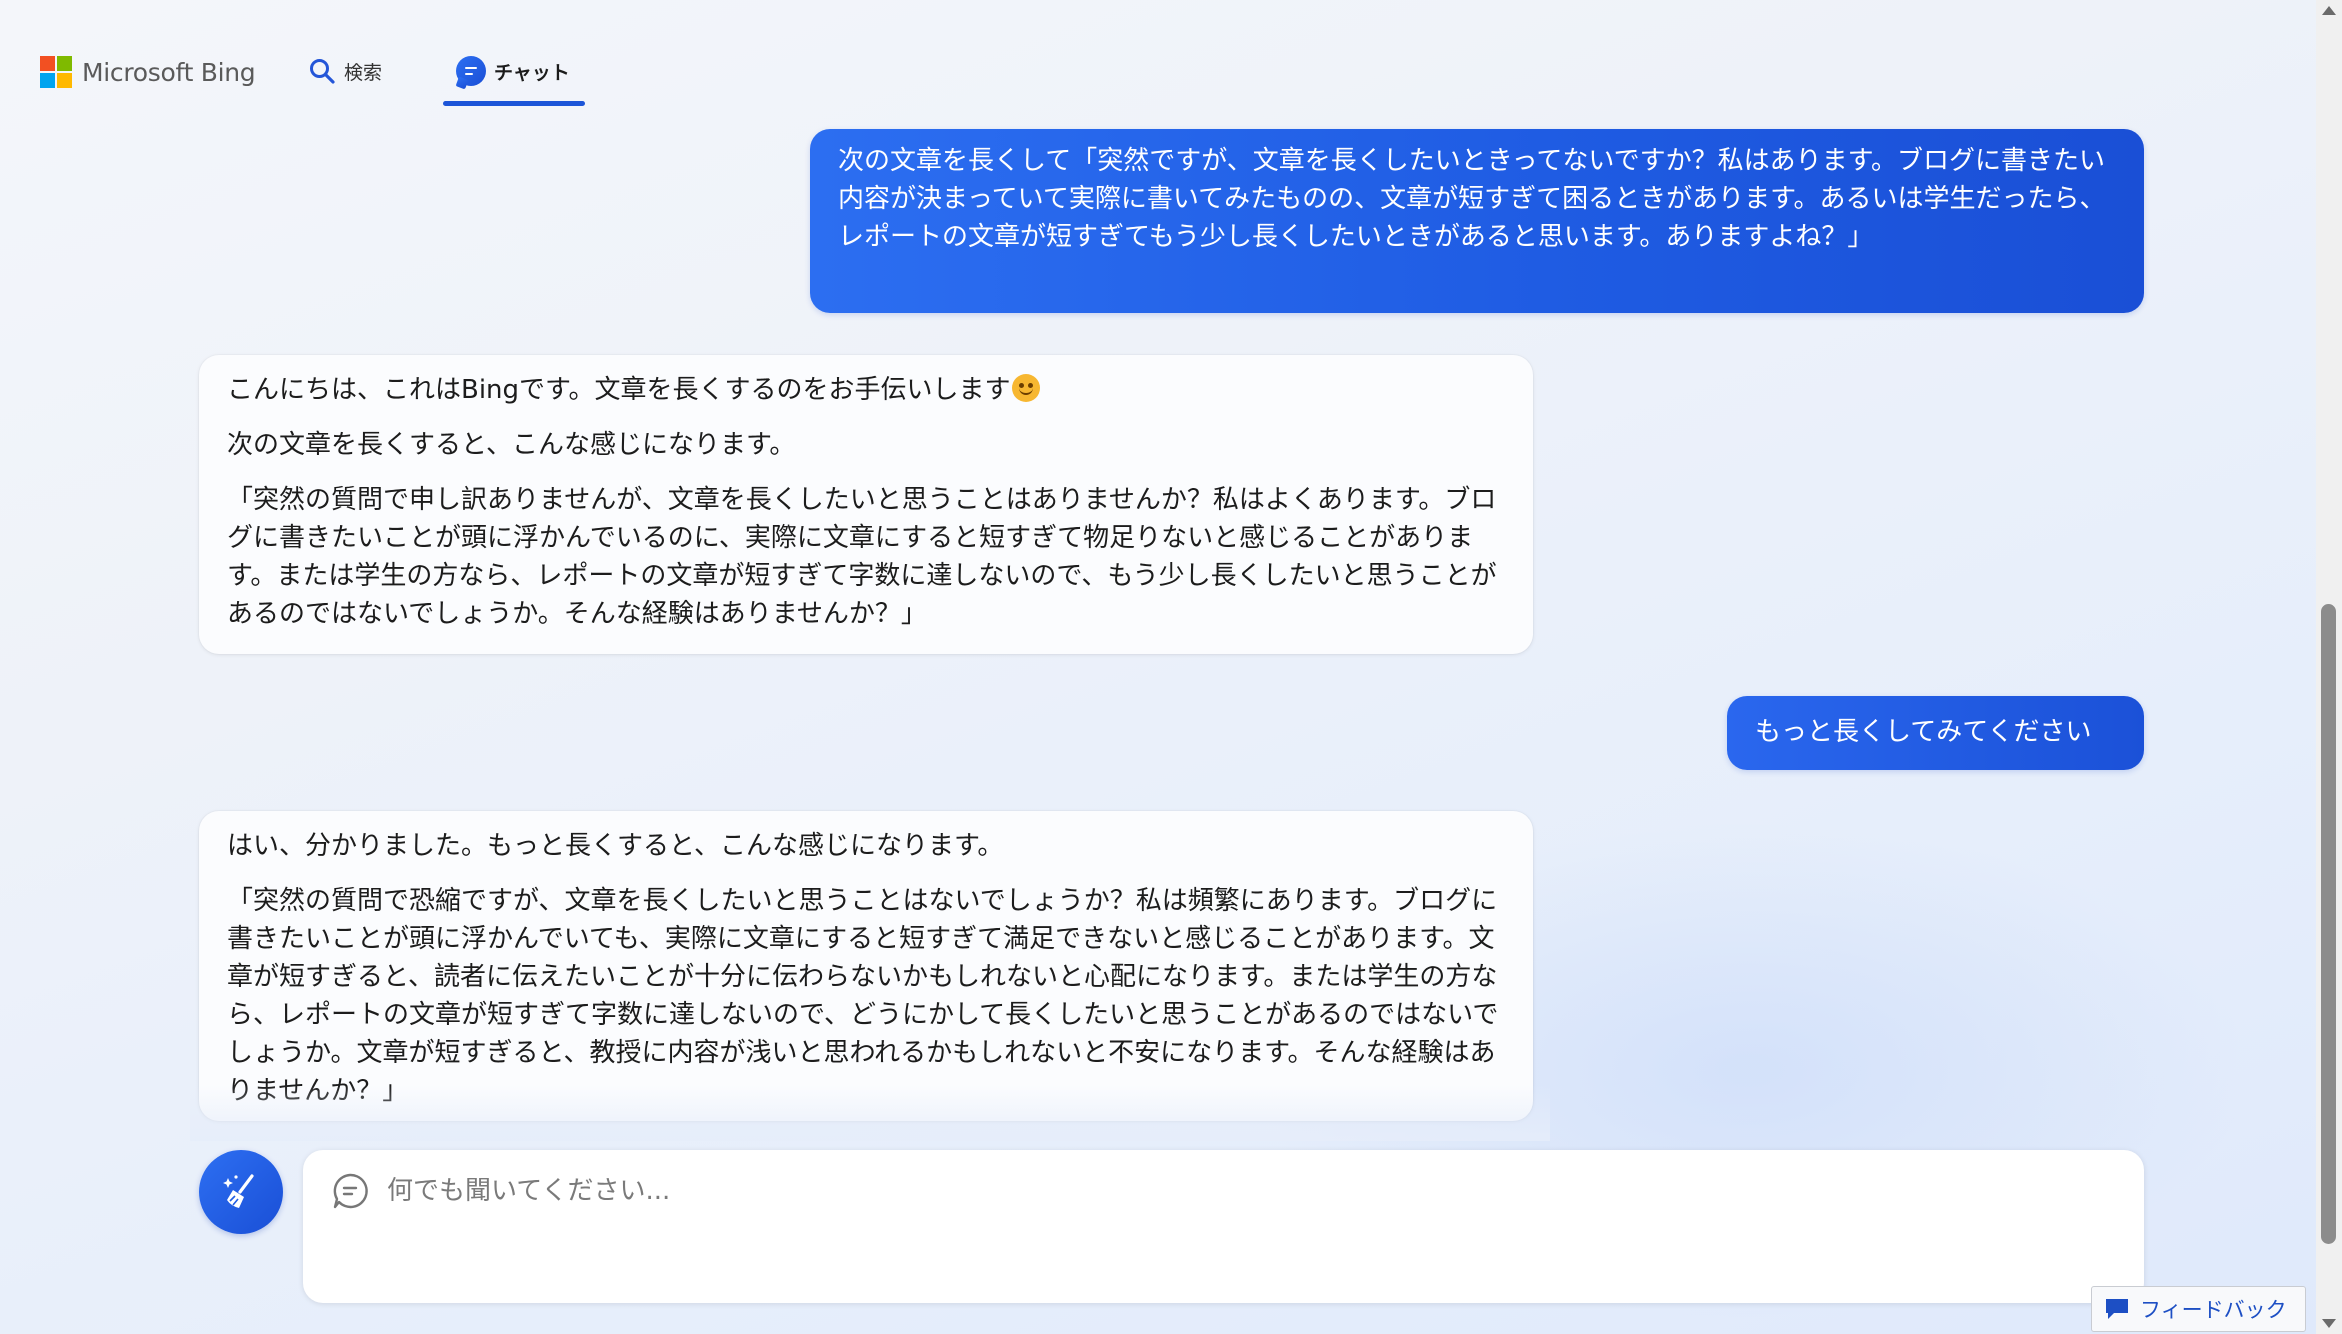  Describe the element at coordinates (2329, 1323) in the screenshot. I see `scroll-down-arrow-icon` at that location.